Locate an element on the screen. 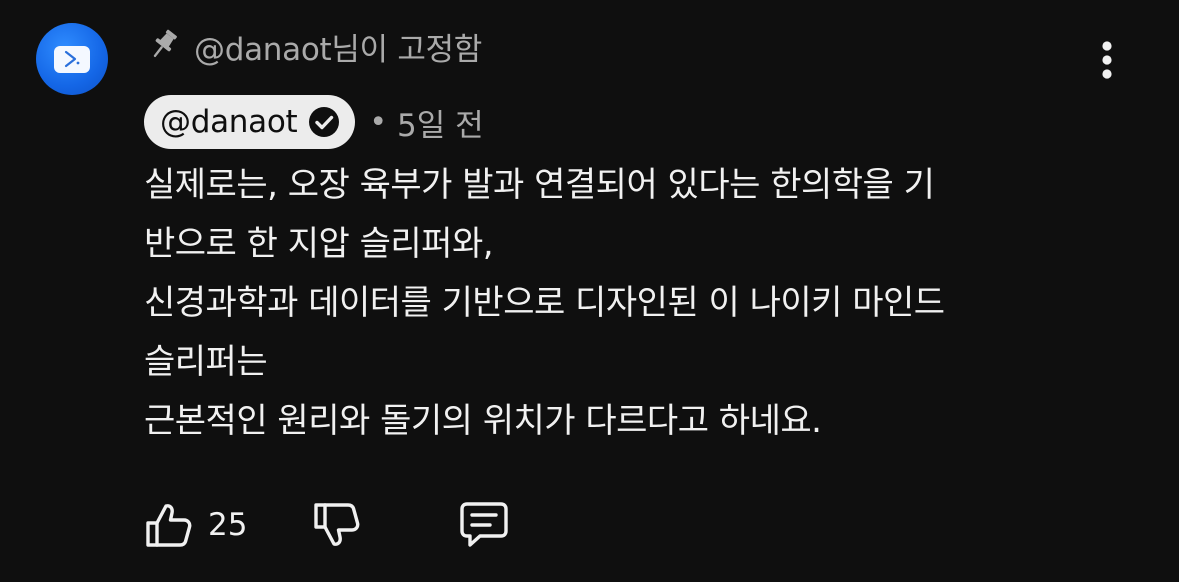 This screenshot has height=582, width=1179. author-chip: @danaot is located at coordinates (250, 122).